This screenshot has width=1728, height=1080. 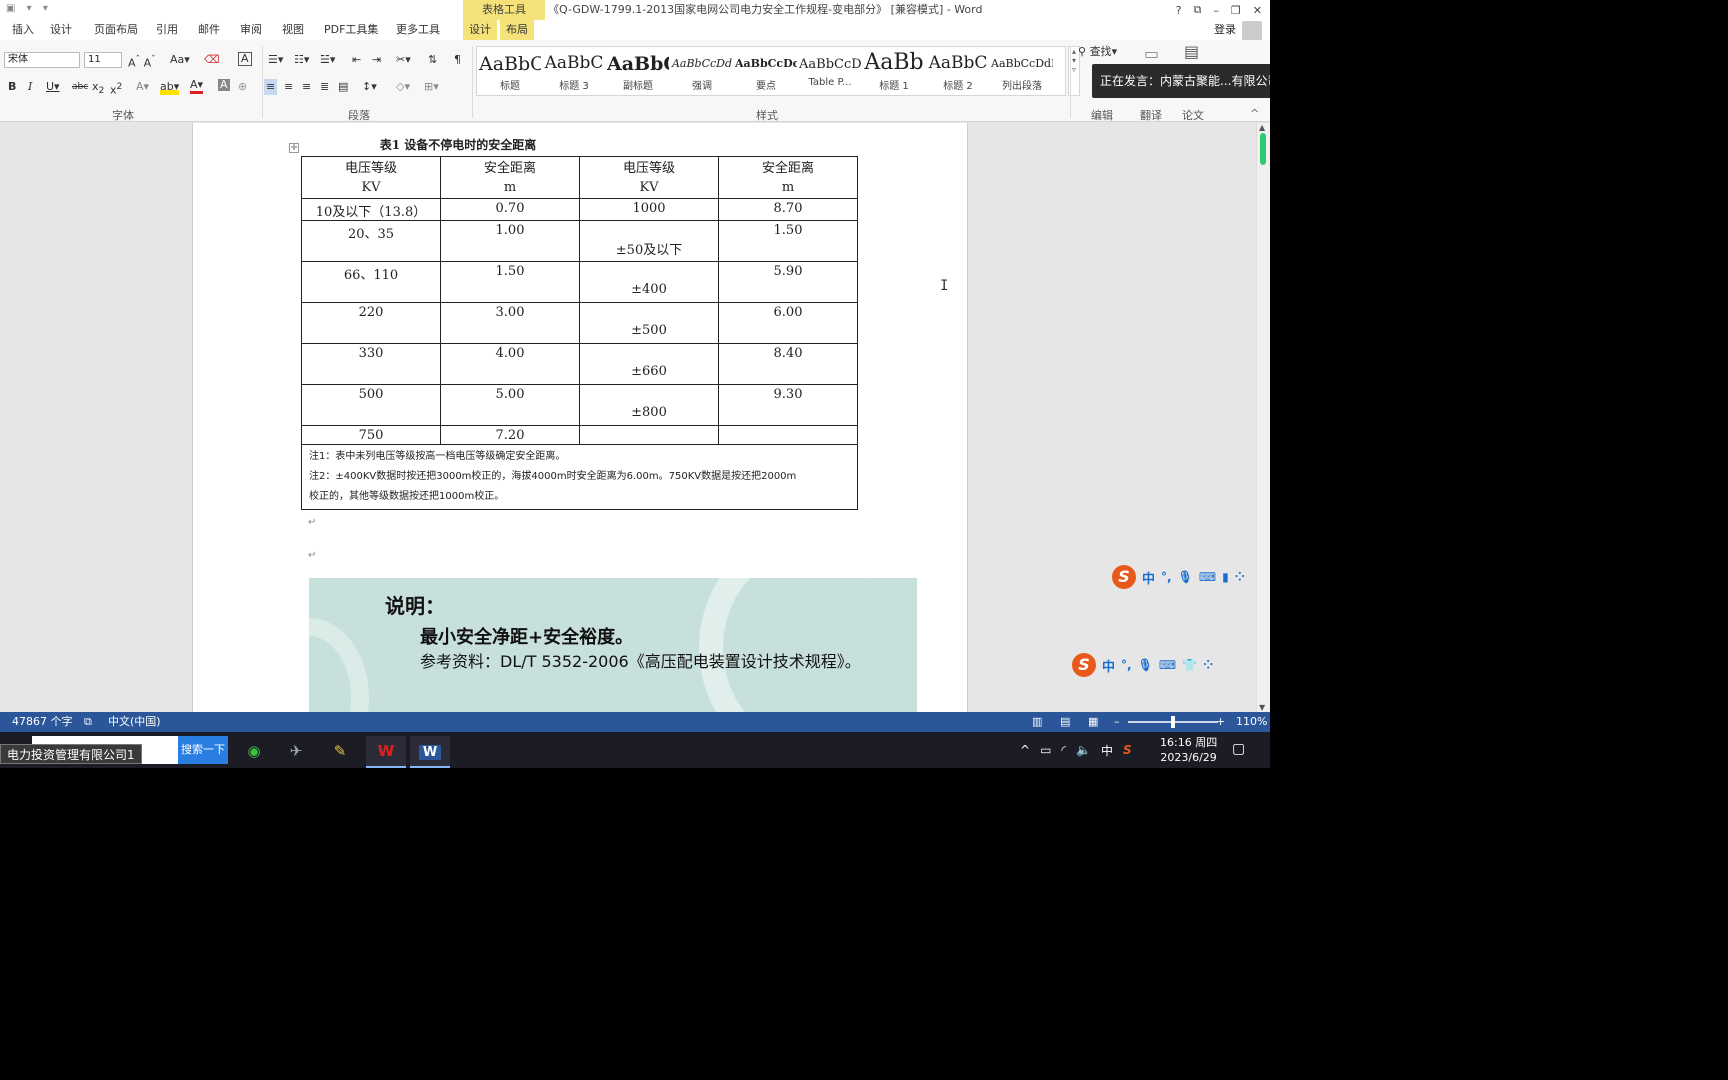 I want to click on style-heading-3: AaBbC 标题 3, so click(x=574, y=72).